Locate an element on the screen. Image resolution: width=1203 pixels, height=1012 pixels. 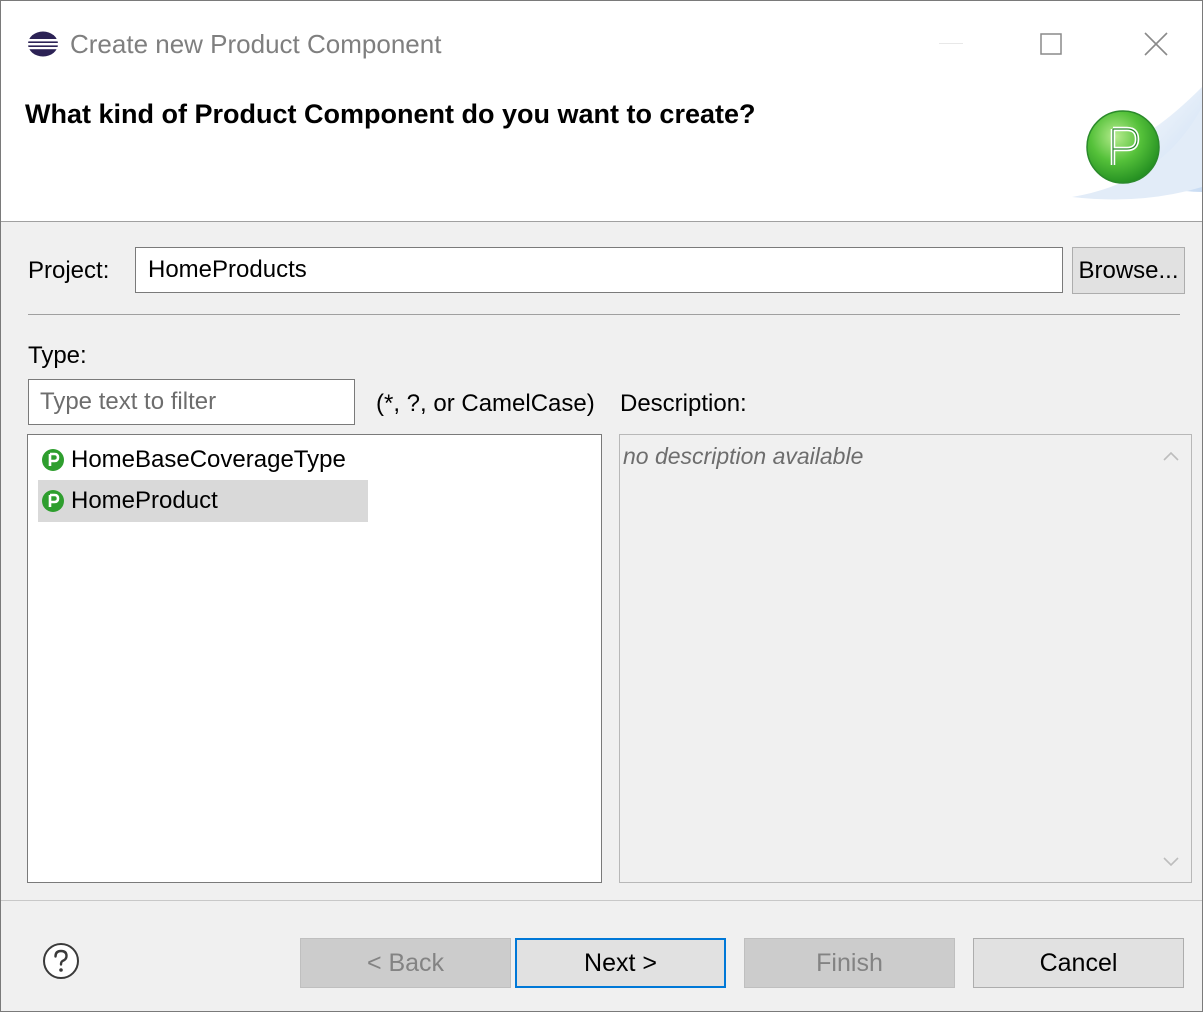
list-item-label: HomeProduct is located at coordinates (144, 500).